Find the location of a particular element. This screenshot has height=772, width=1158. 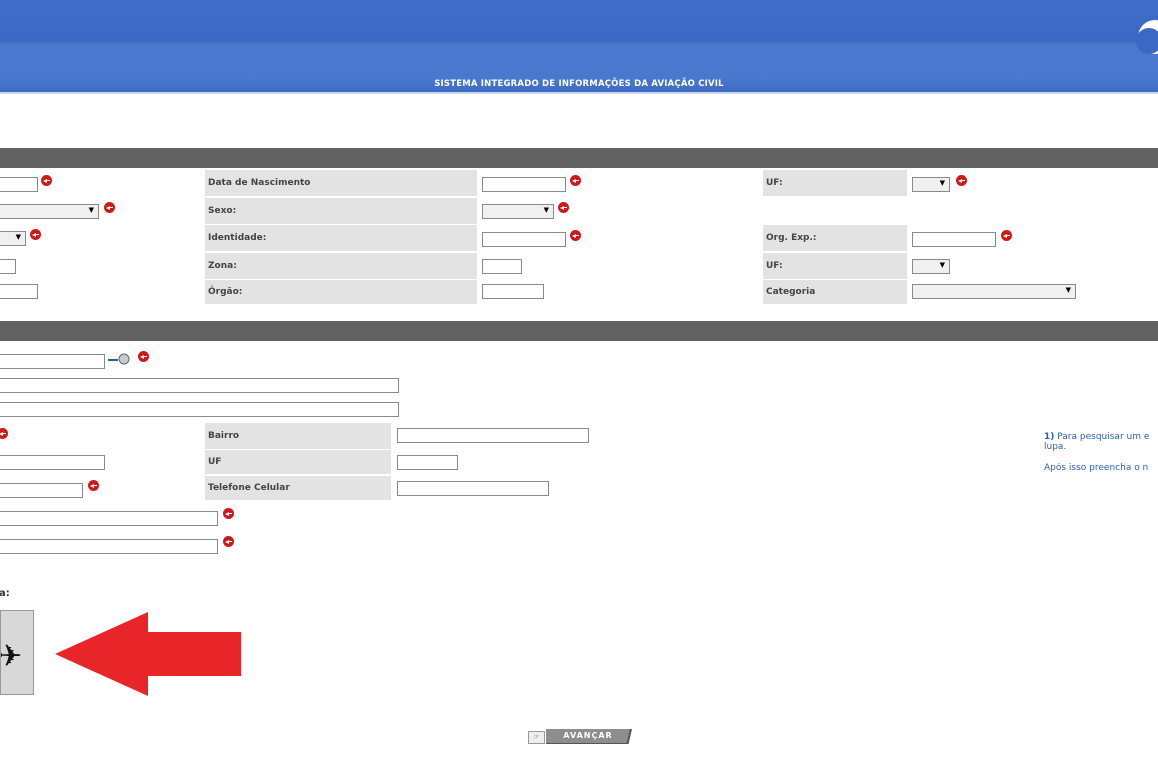

personal-data-section-bar is located at coordinates (579, 158).